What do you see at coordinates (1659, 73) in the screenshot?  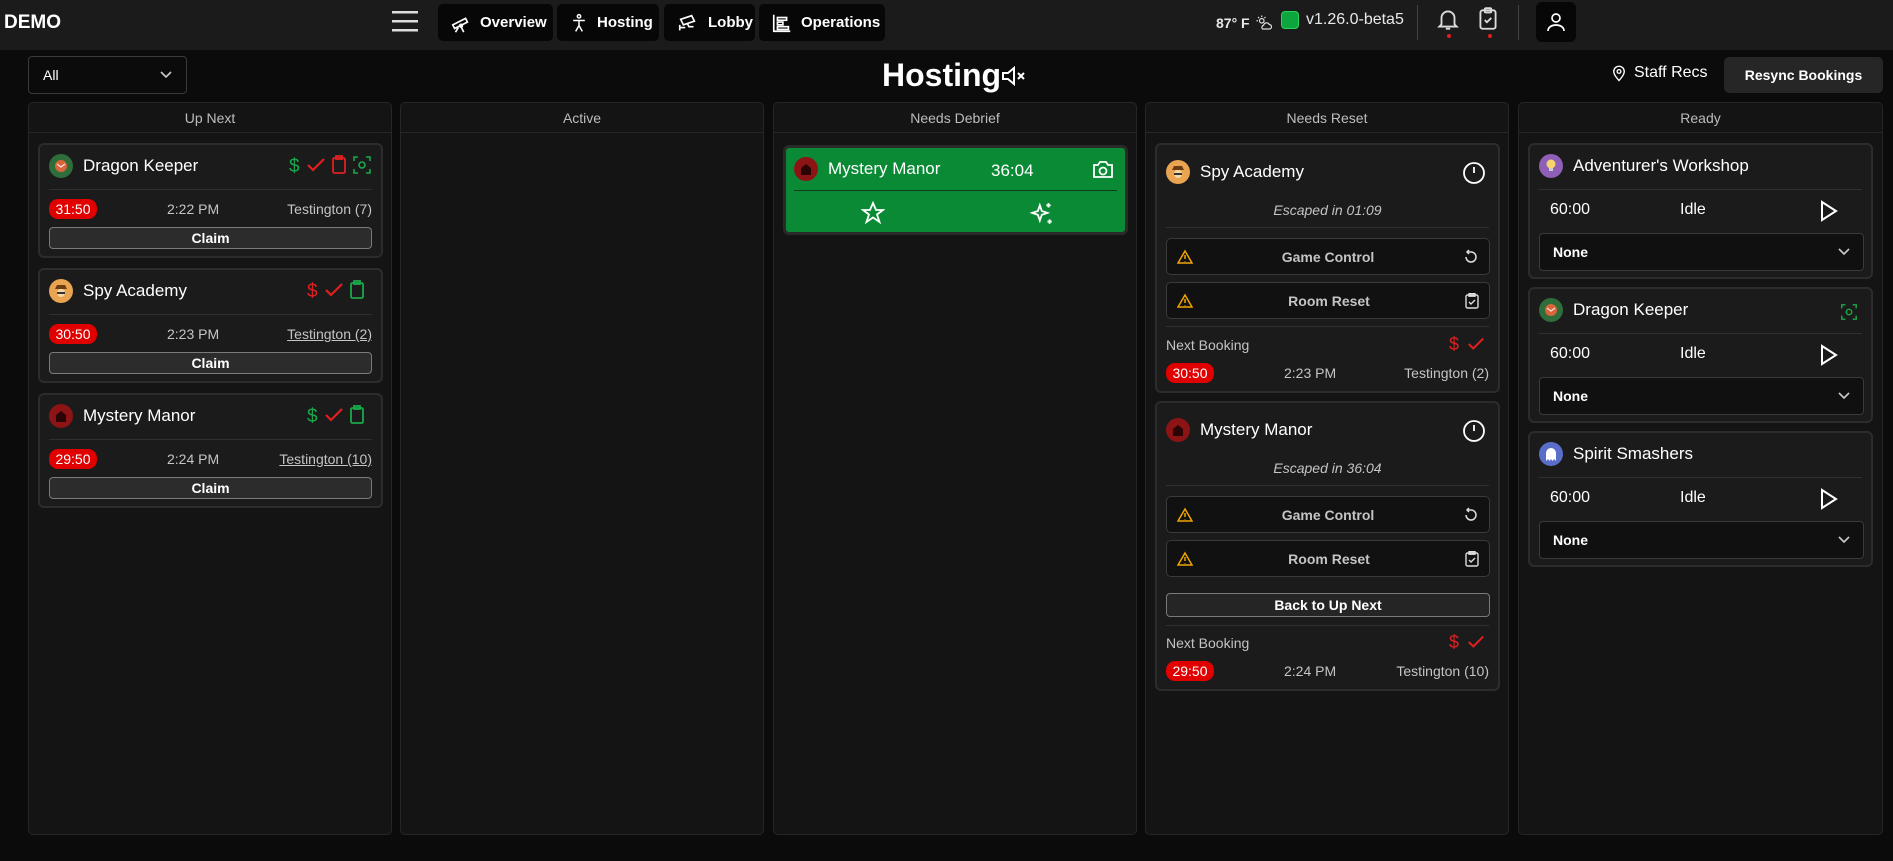 I see `staff-recs-link: Staff Recs` at bounding box center [1659, 73].